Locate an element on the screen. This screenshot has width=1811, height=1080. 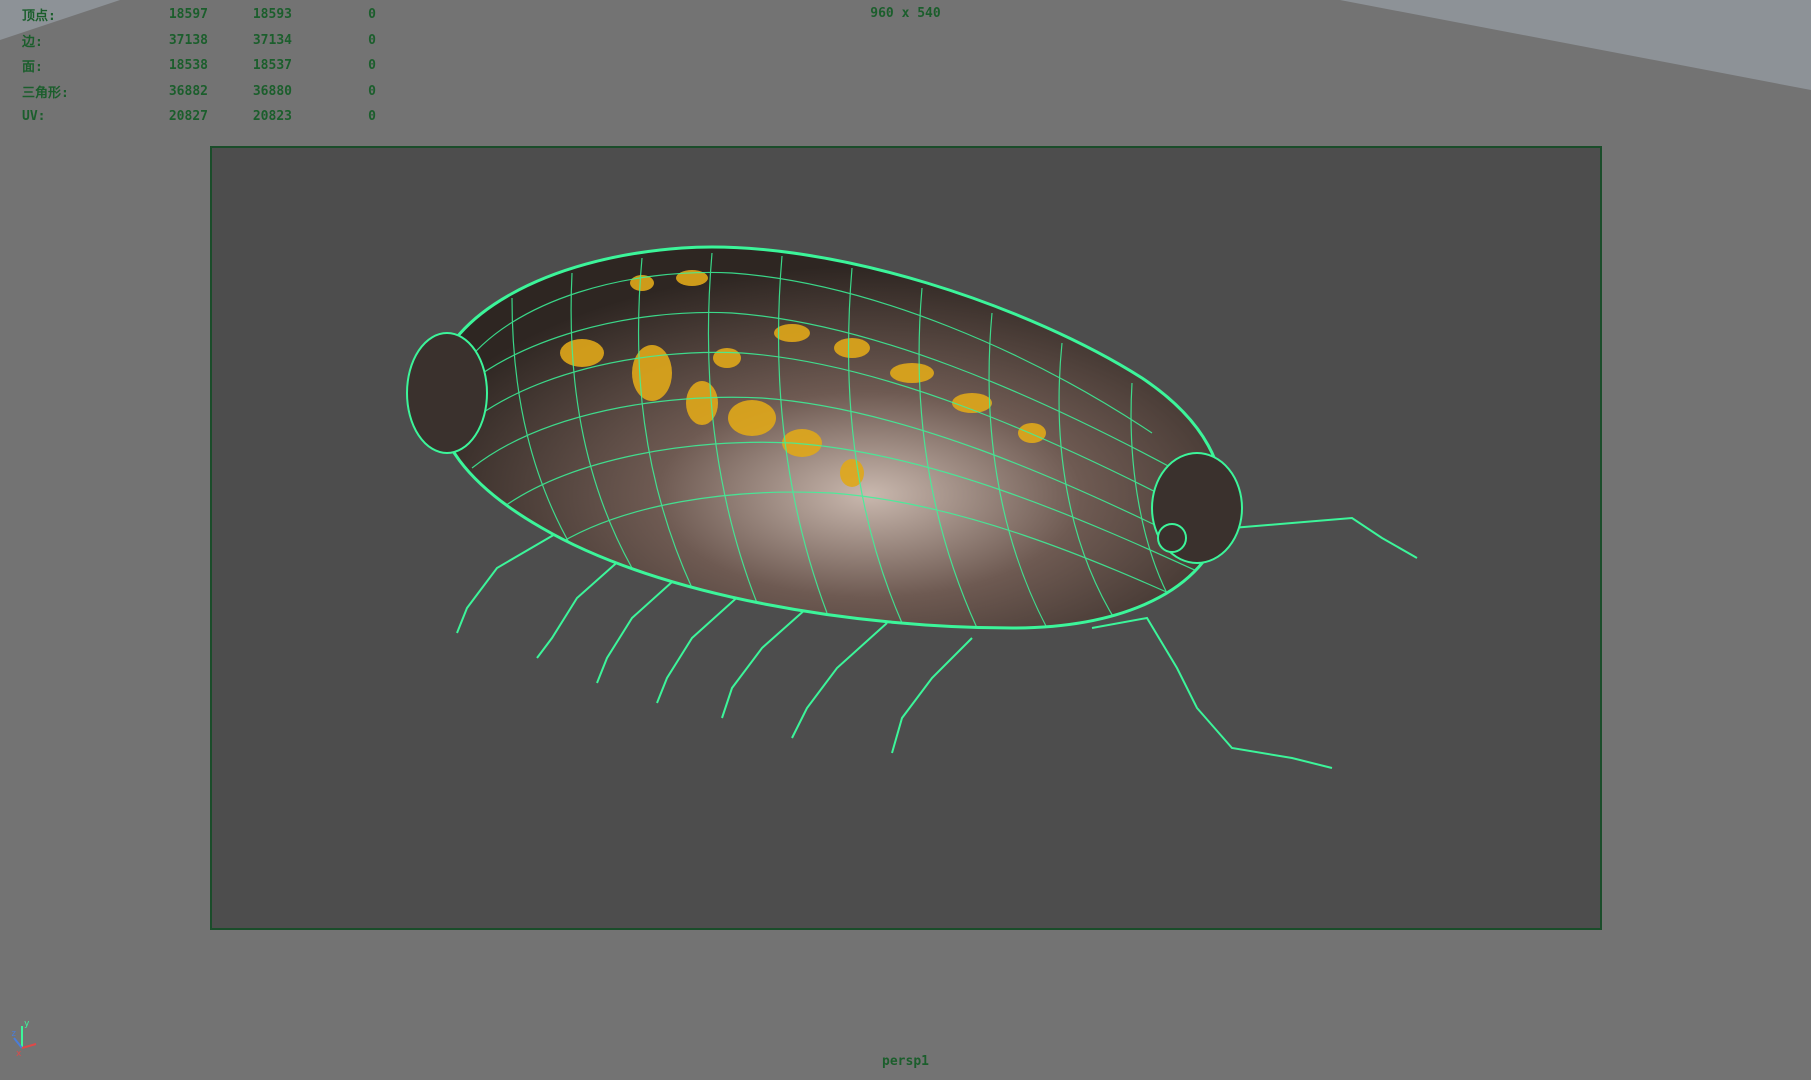
hud-row-triangles: 三角形: 36882 36880 0 is located at coordinates (199, 92).